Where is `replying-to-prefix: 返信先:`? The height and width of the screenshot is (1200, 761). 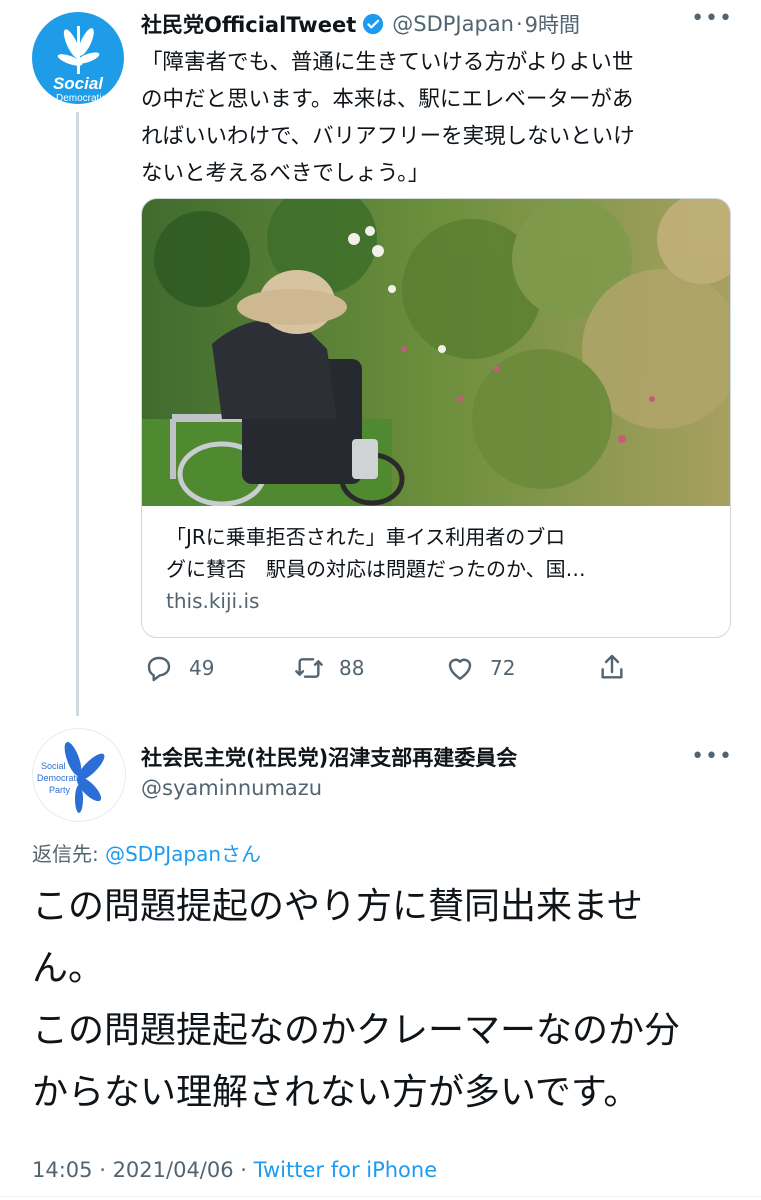 replying-to-prefix: 返信先: is located at coordinates (69, 854).